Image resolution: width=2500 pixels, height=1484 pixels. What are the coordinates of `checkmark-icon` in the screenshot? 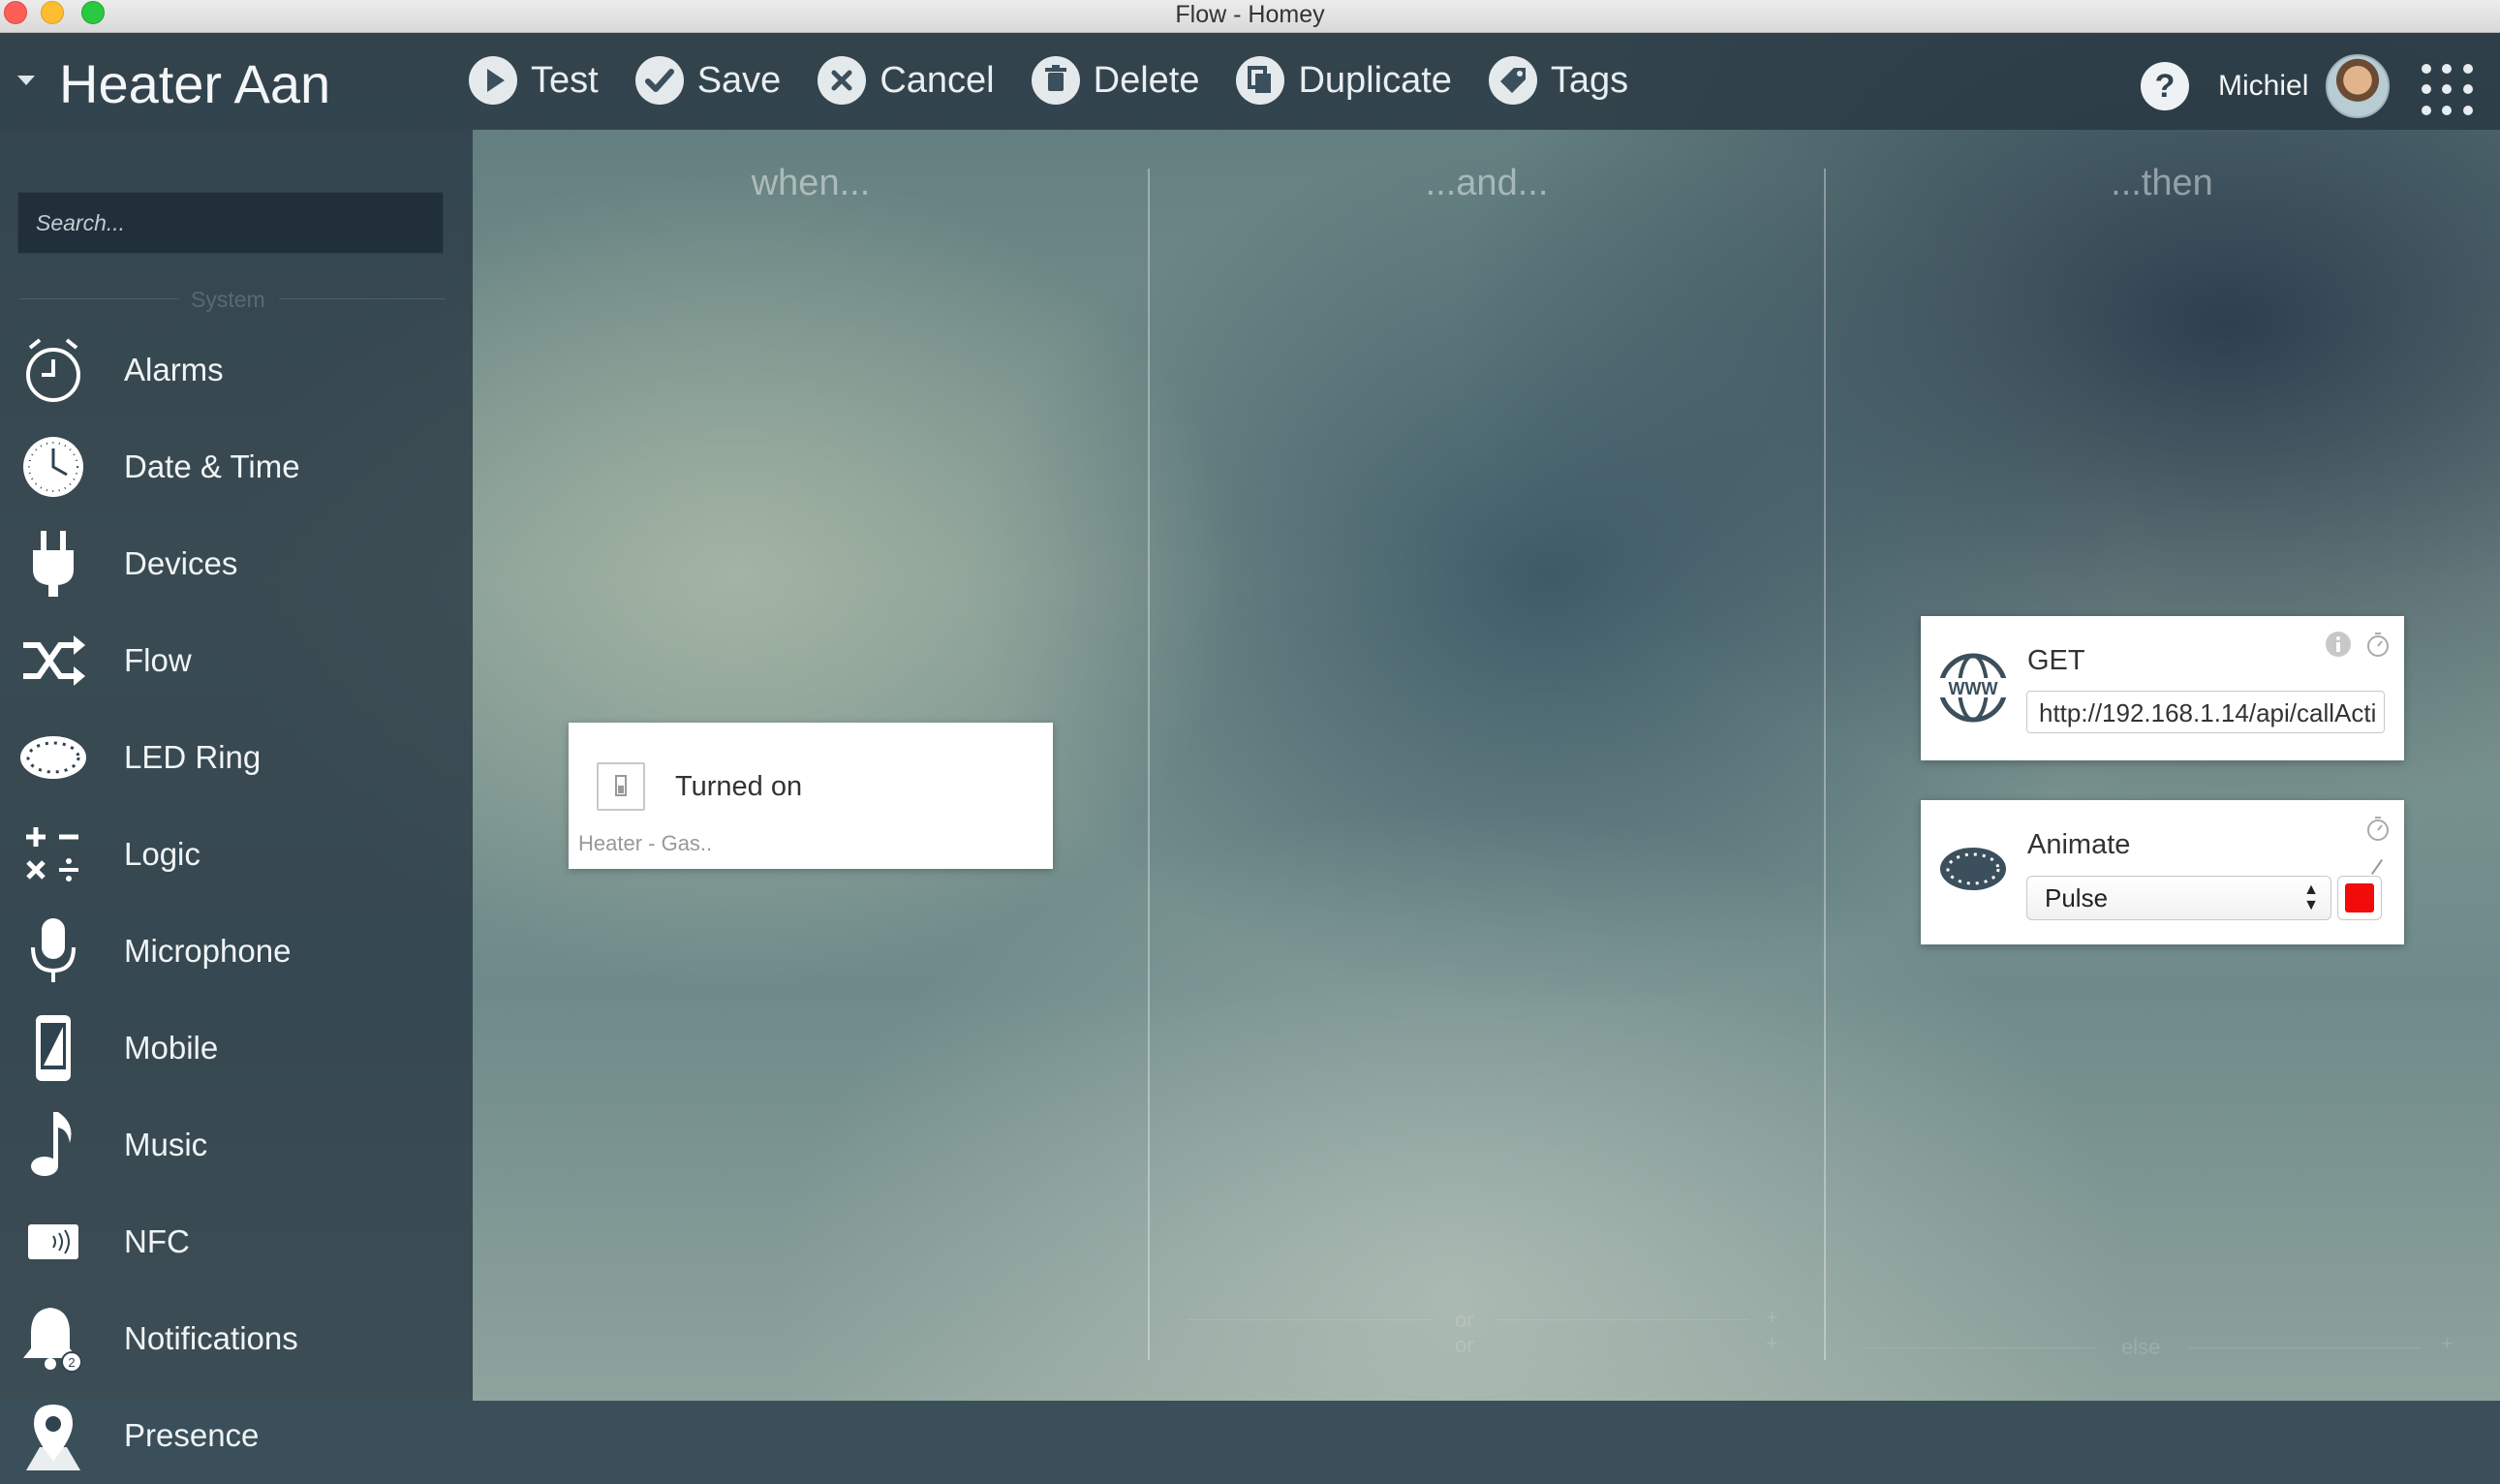 It's located at (659, 80).